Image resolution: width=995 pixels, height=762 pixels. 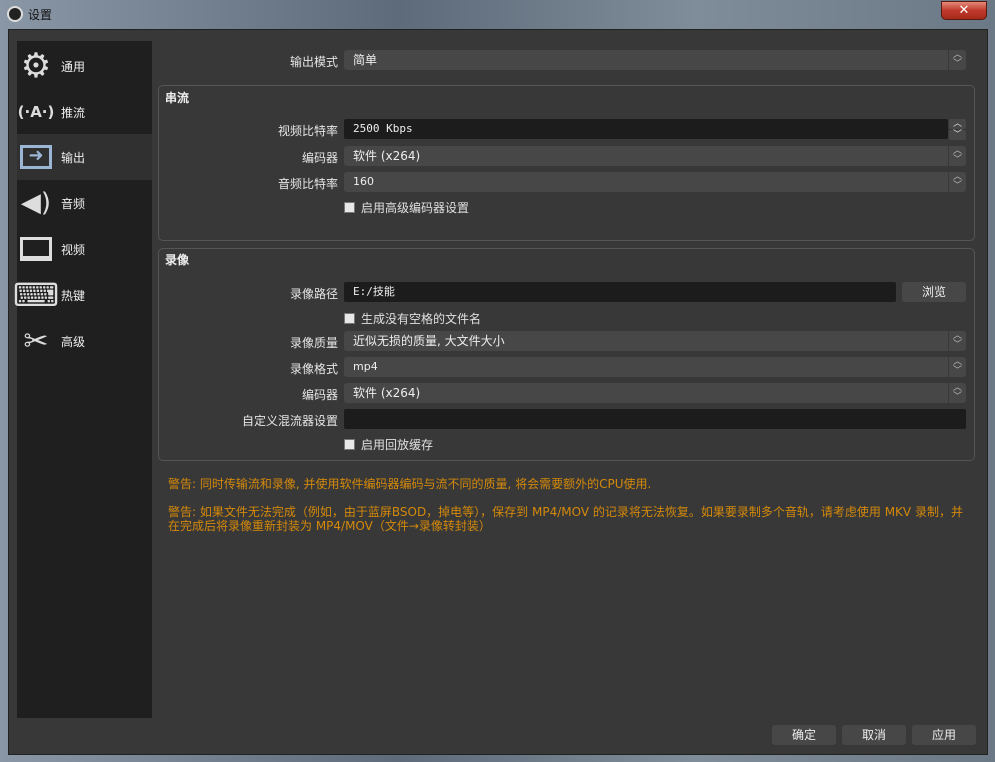 What do you see at coordinates (84, 66) in the screenshot?
I see `sidebar-item-general: ⚙ 通用` at bounding box center [84, 66].